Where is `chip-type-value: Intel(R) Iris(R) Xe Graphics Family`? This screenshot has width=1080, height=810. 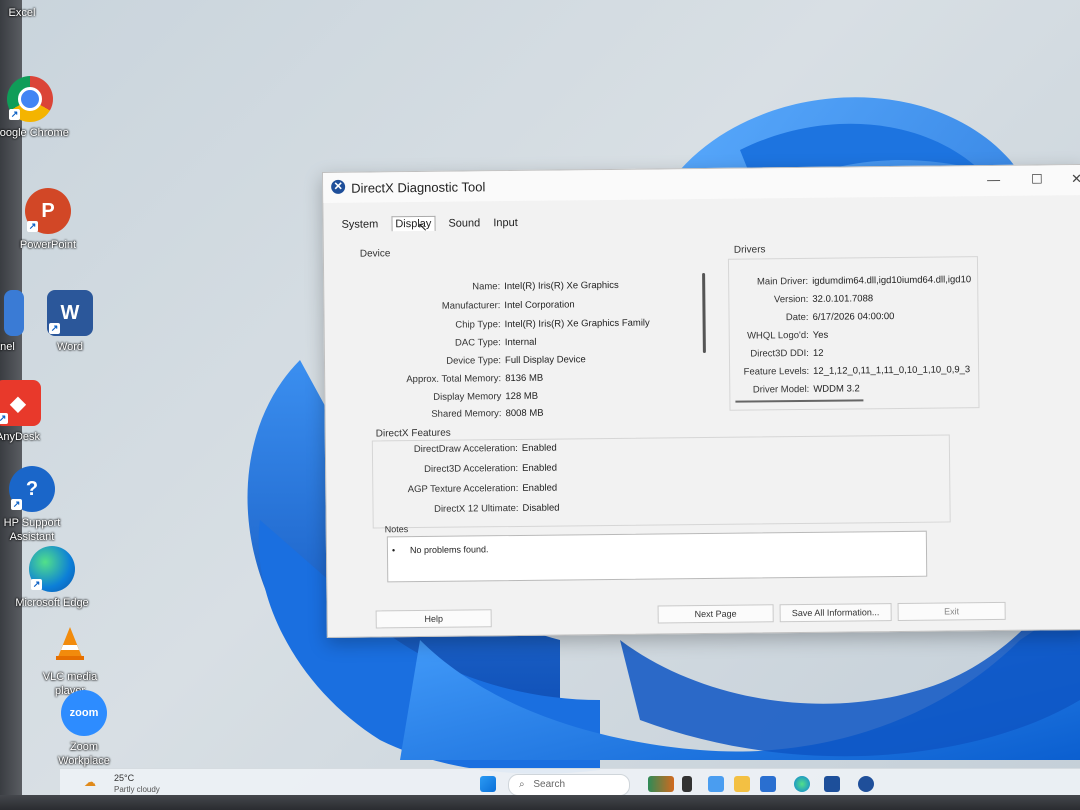 chip-type-value: Intel(R) Iris(R) Xe Graphics Family is located at coordinates (577, 324).